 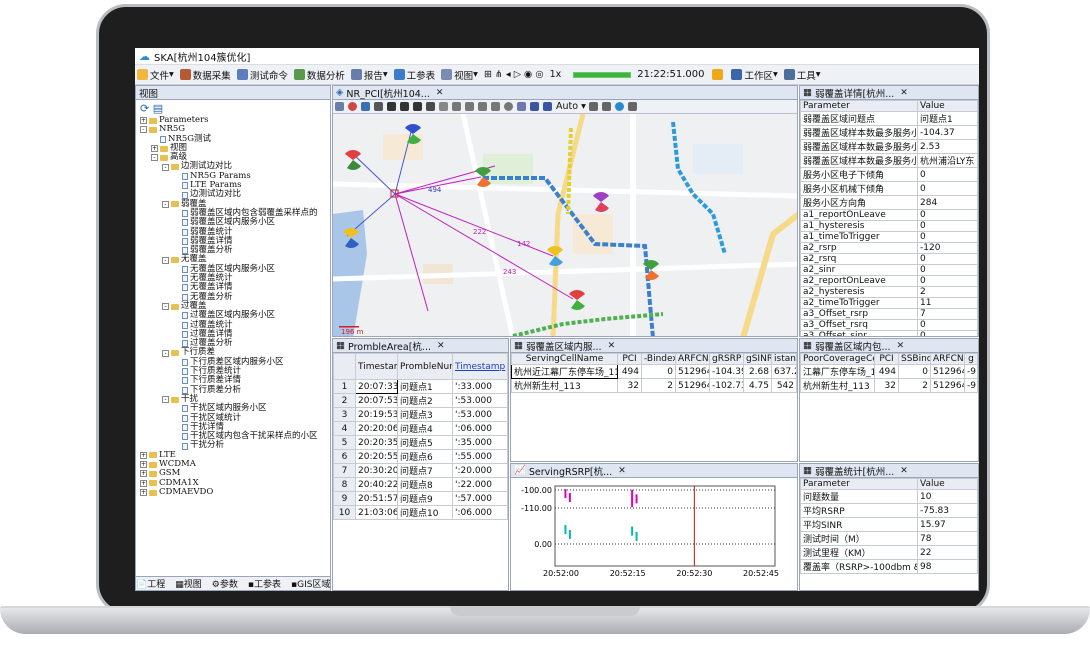 What do you see at coordinates (233, 287) in the screenshot?
I see `tree-node: 无覆盖详情` at bounding box center [233, 287].